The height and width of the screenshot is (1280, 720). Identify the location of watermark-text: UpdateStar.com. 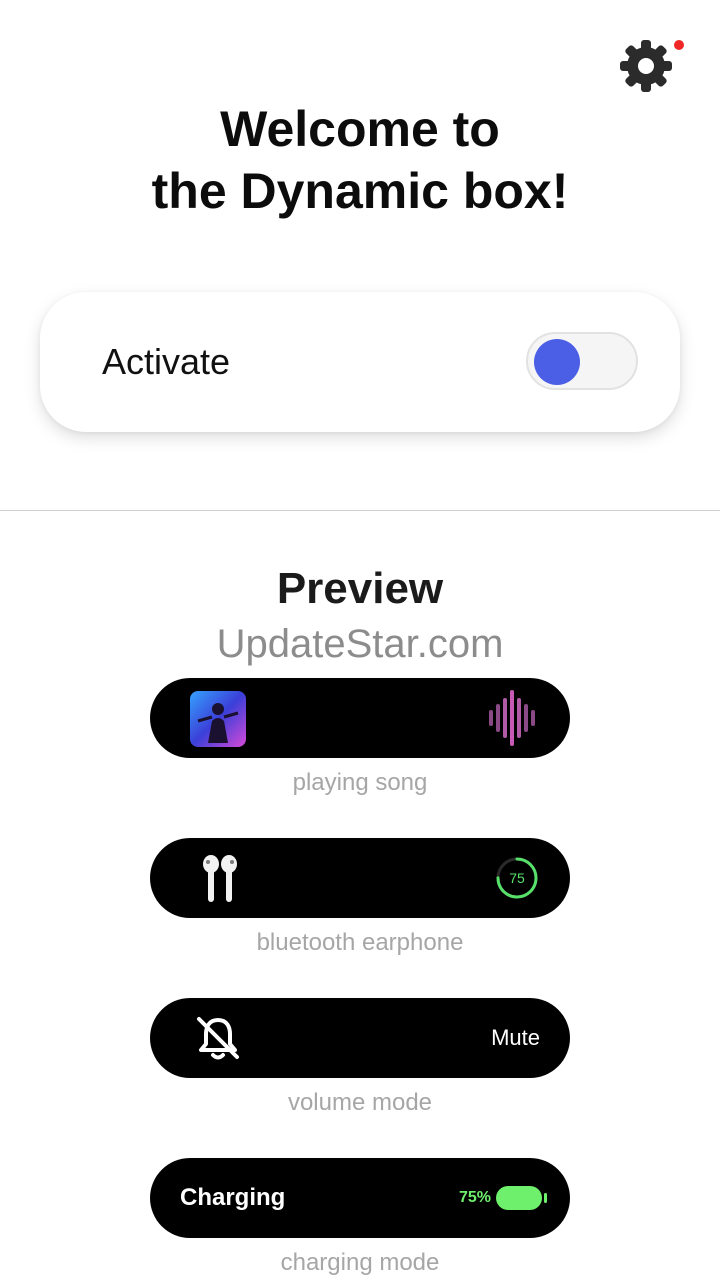
(360, 644).